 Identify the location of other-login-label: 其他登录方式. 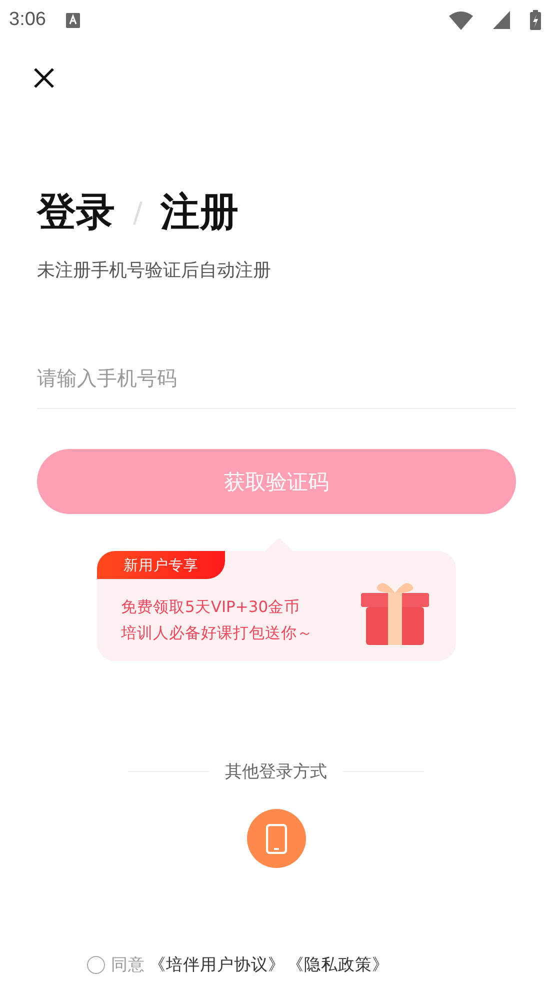
(276, 772).